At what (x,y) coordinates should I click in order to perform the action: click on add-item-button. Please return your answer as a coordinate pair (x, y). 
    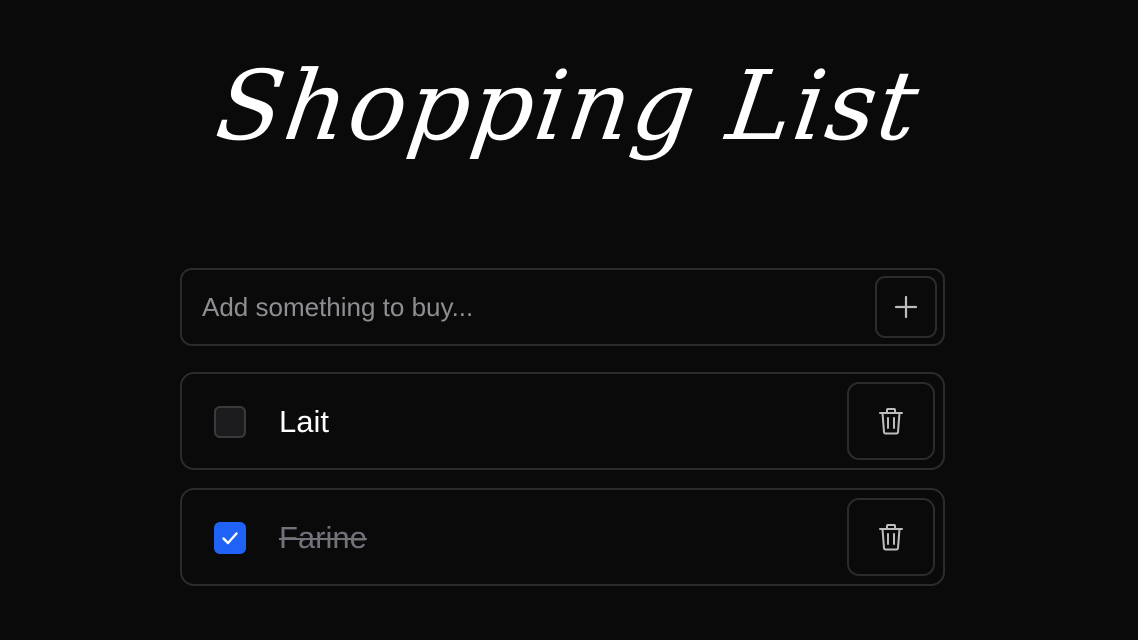
    Looking at the image, I should click on (906, 307).